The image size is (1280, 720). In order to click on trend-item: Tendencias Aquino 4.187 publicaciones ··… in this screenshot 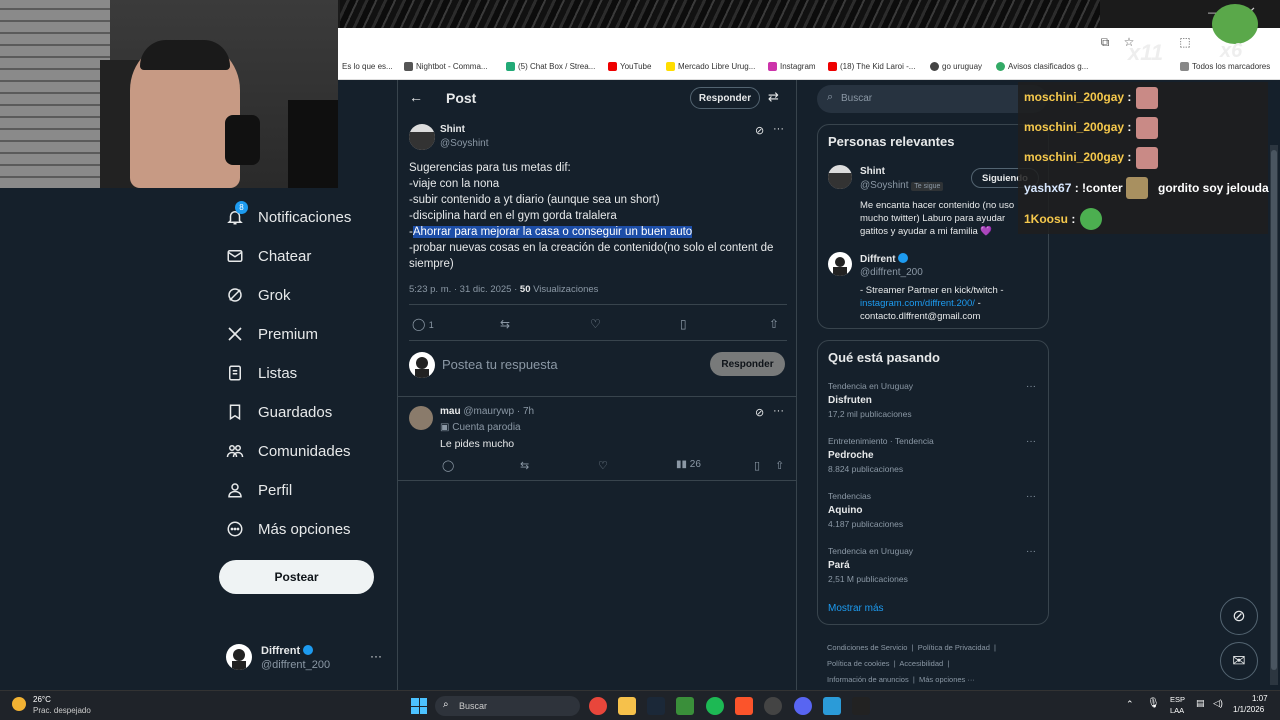, I will do `click(934, 513)`.